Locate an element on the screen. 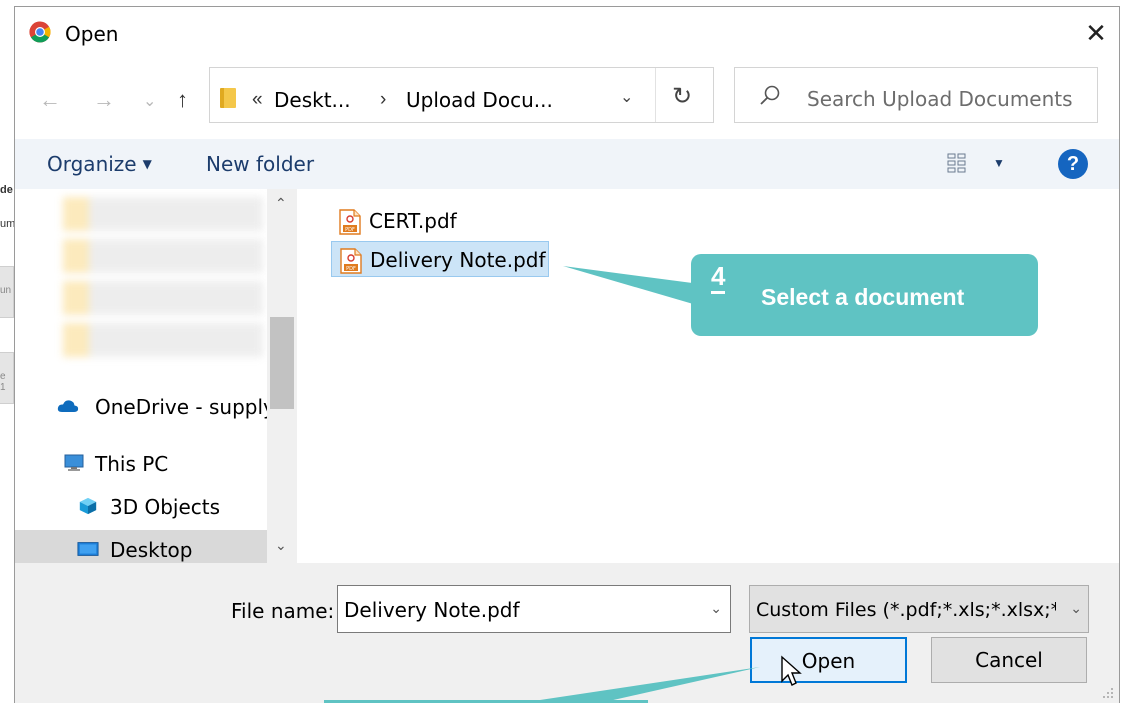 Image resolution: width=1123 pixels, height=703 pixels. nav-item-desktop: Desktop is located at coordinates (141, 546).